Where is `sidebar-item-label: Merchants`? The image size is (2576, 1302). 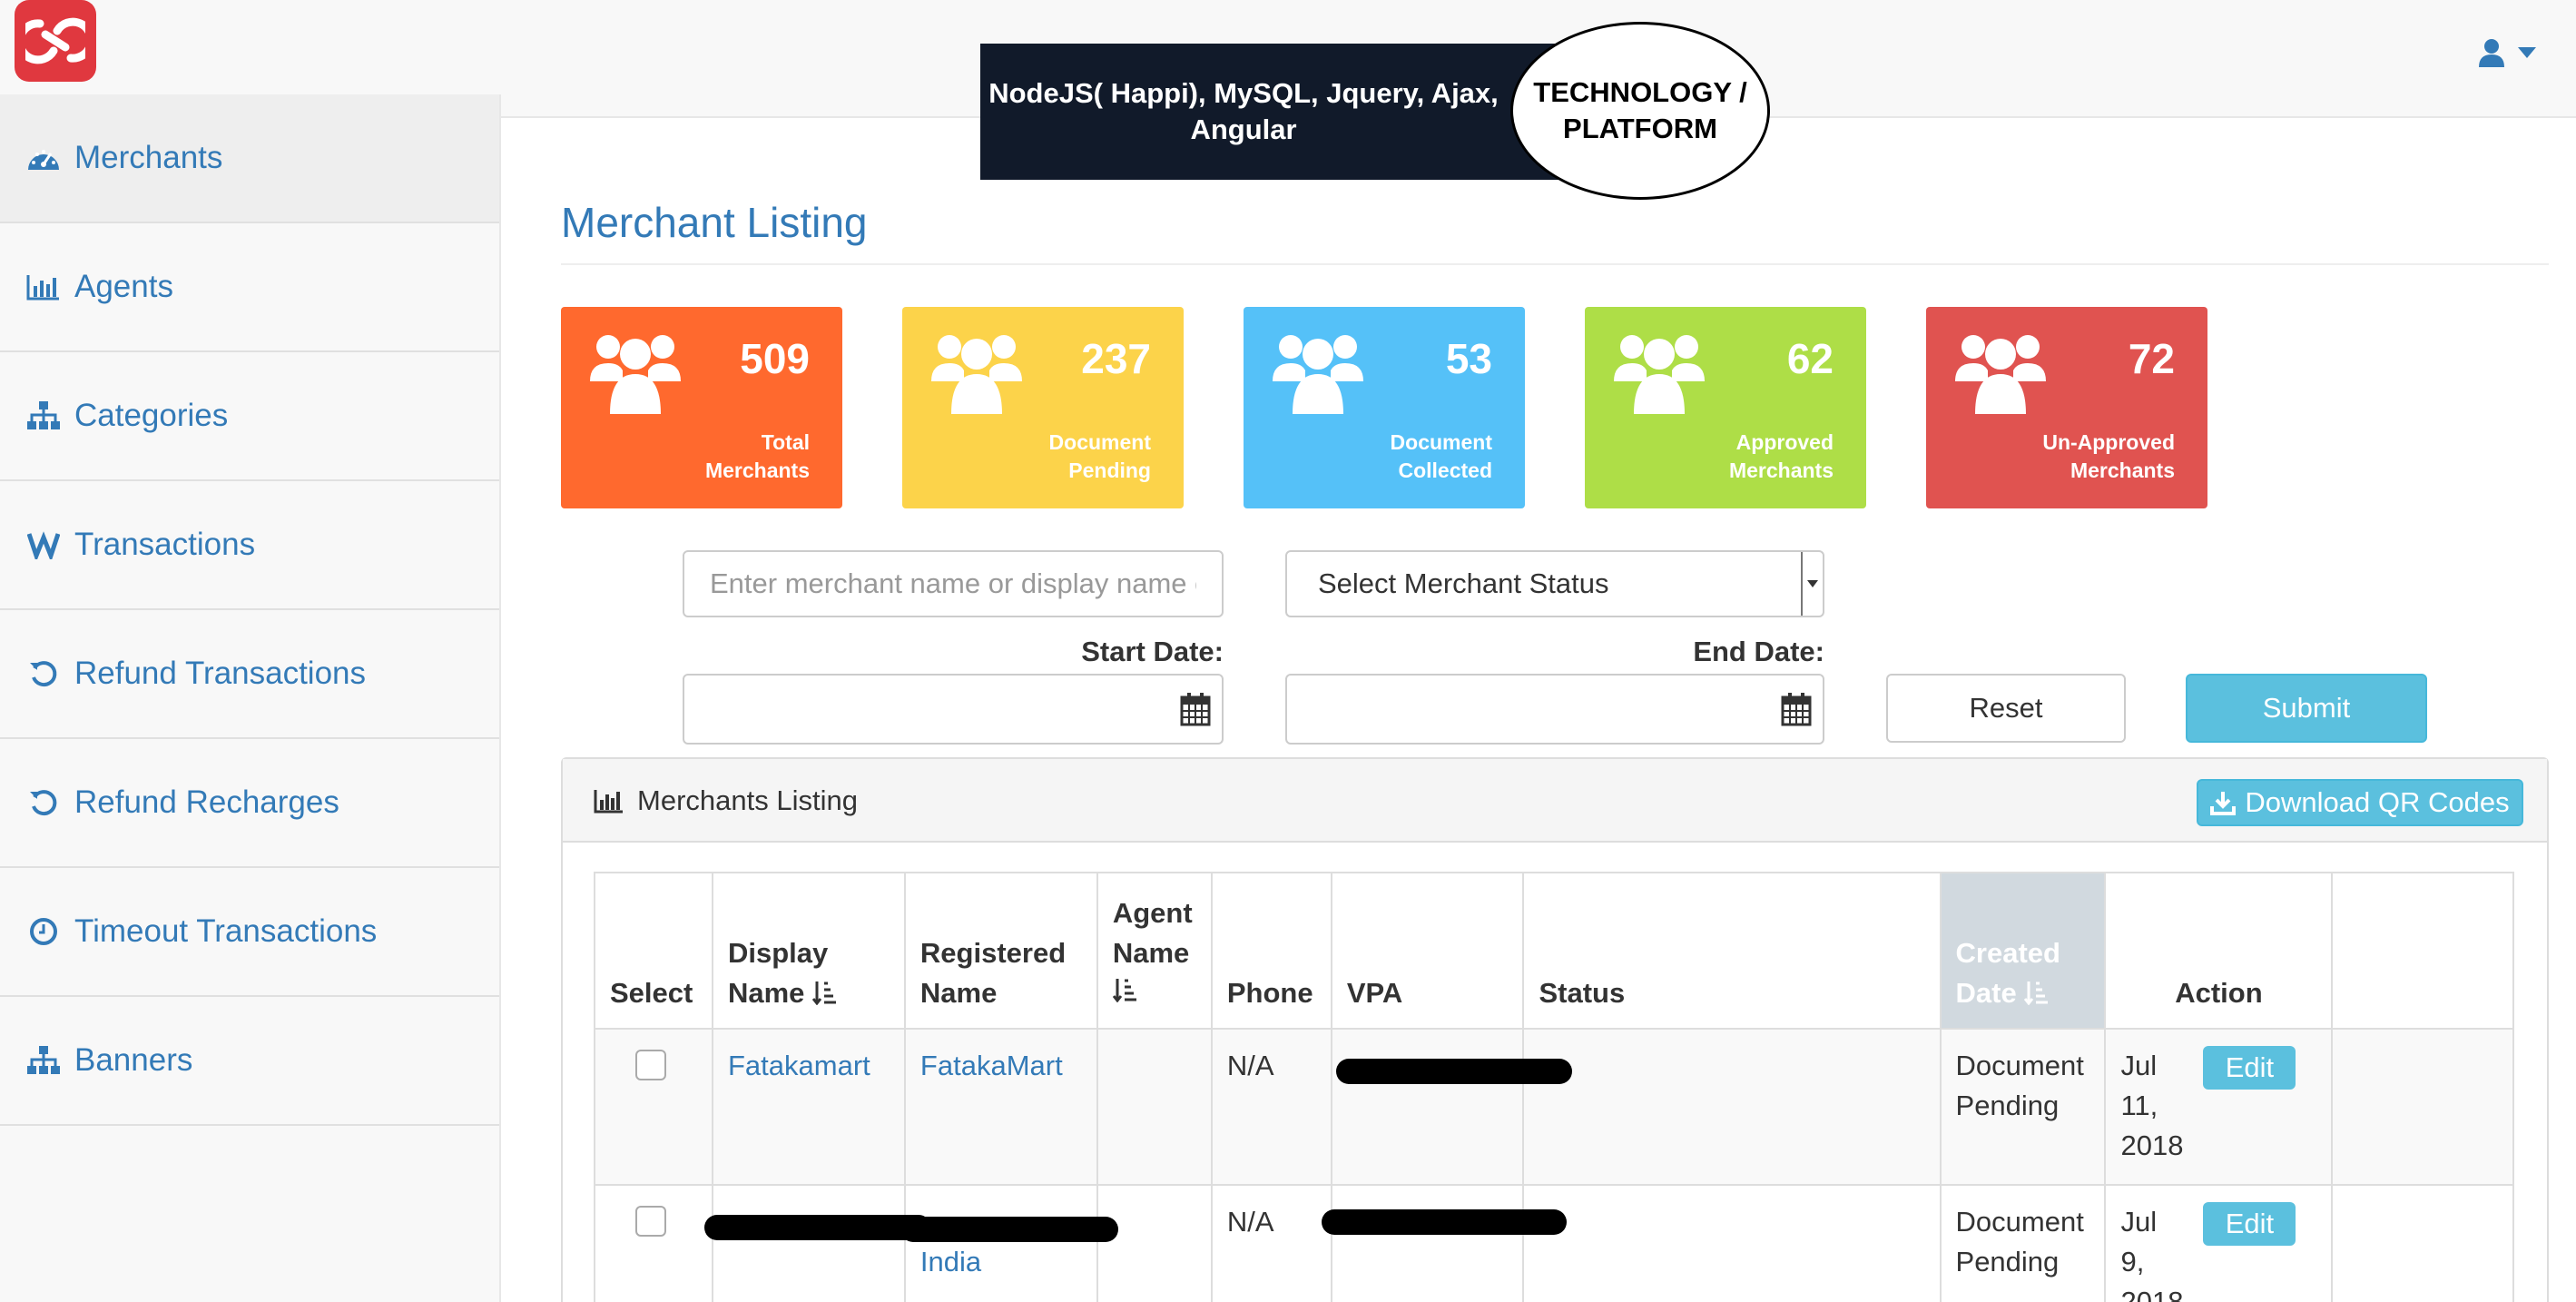
sidebar-item-label: Merchants is located at coordinates (148, 157).